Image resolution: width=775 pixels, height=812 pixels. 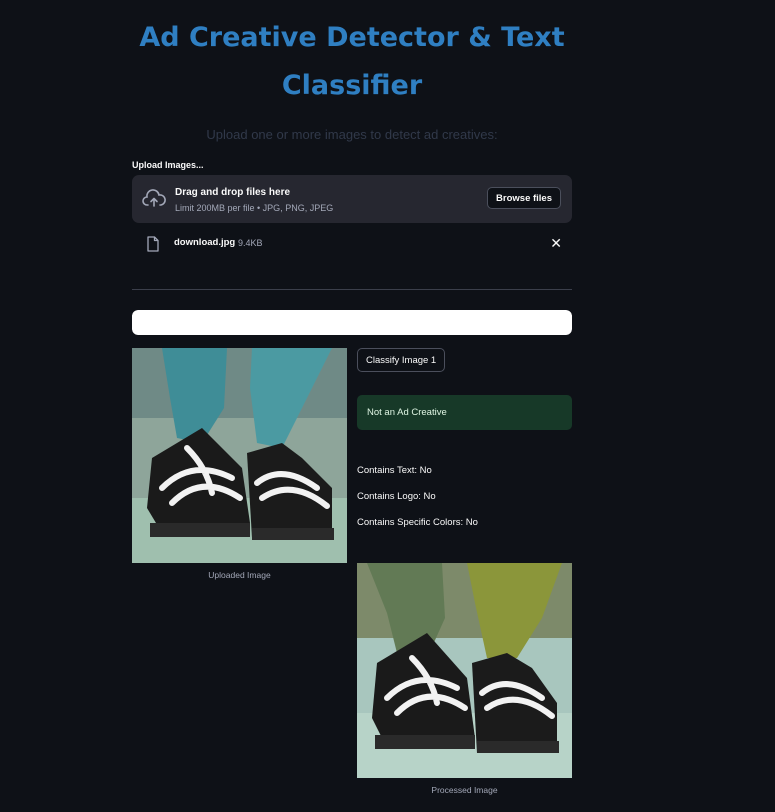 What do you see at coordinates (250, 243) in the screenshot?
I see `file-size: 9.4KB` at bounding box center [250, 243].